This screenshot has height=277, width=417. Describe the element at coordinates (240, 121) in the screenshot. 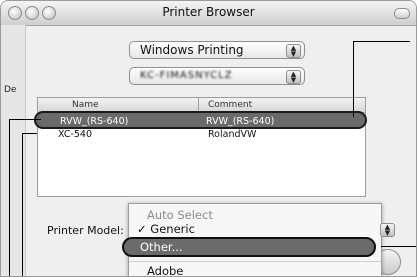

I see `row-comment: RVW_(RS-640)` at that location.